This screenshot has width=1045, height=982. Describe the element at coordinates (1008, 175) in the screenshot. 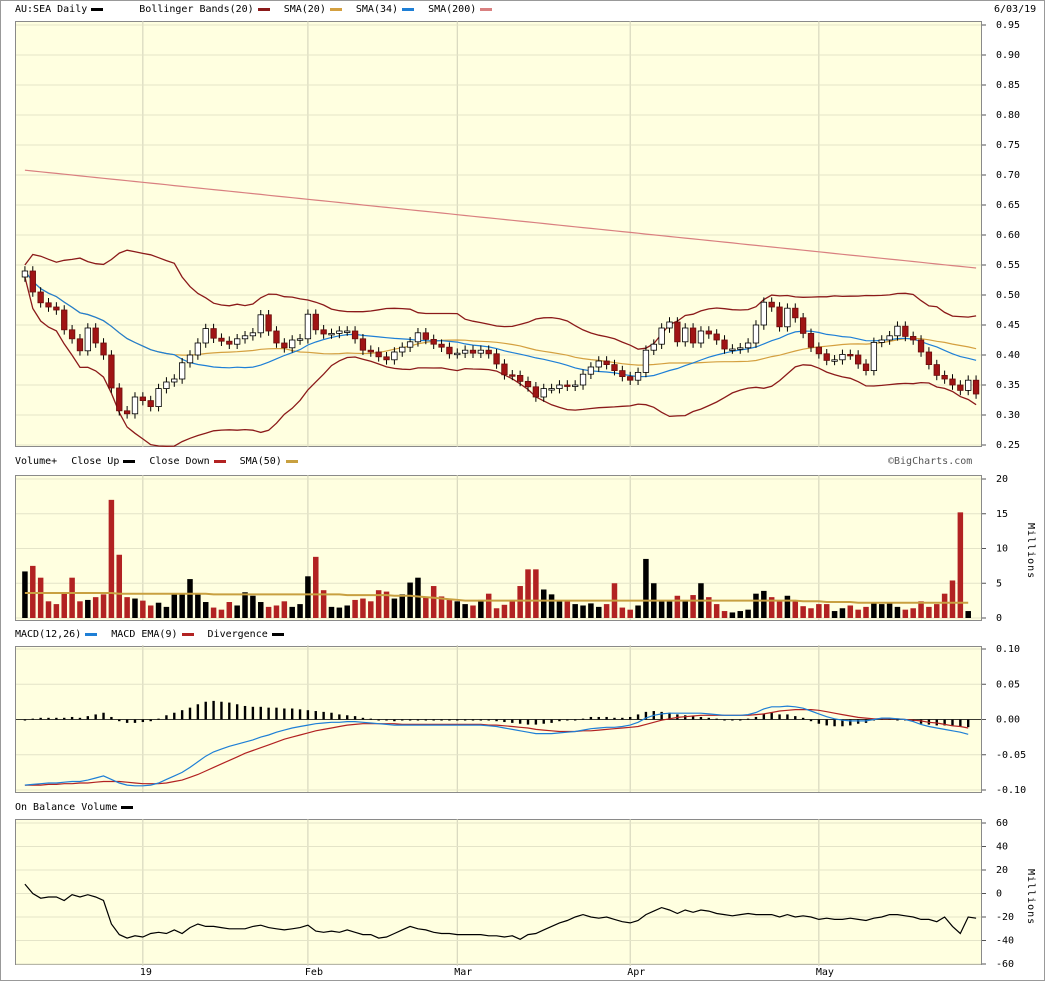

I see `y-tick-label: 0.70` at that location.